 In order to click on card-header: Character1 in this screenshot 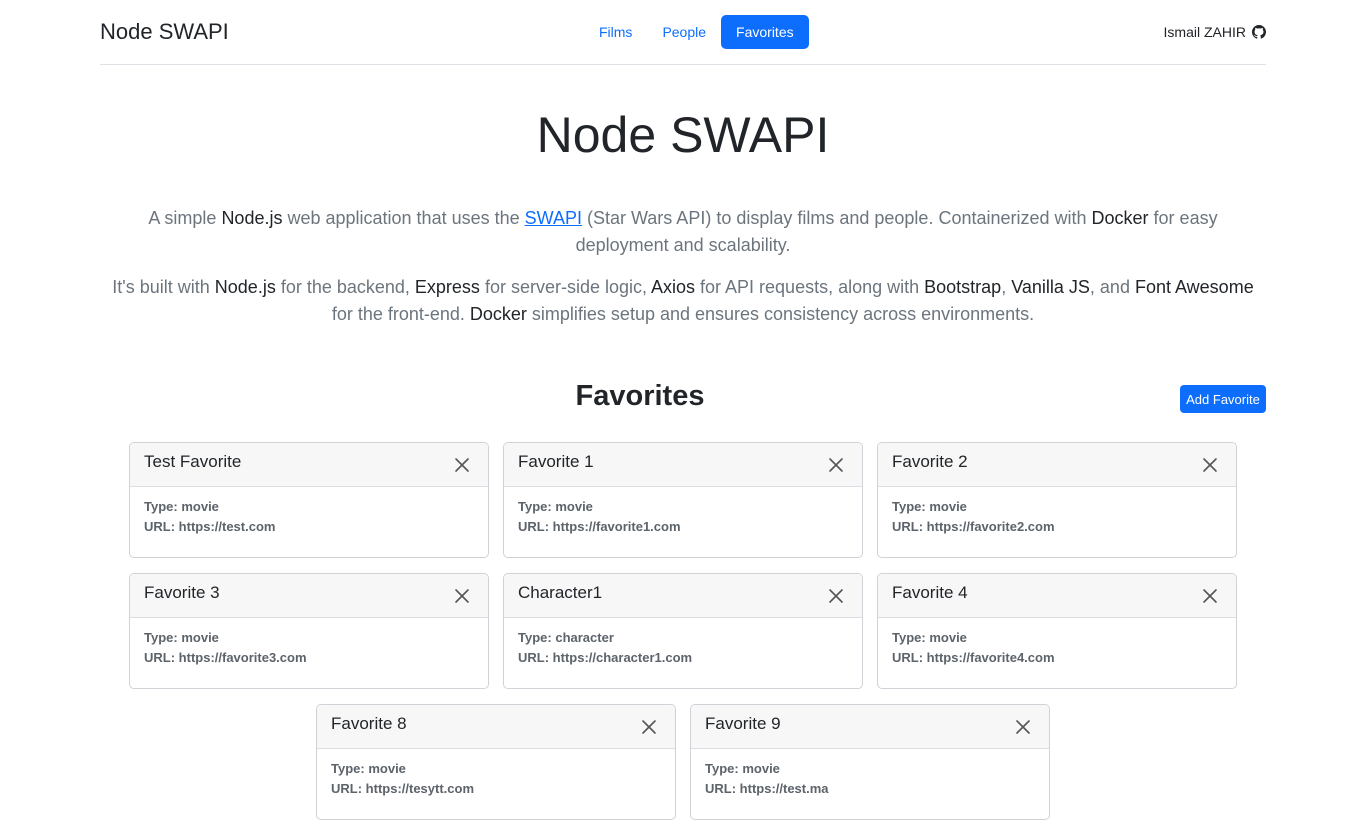, I will do `click(683, 596)`.